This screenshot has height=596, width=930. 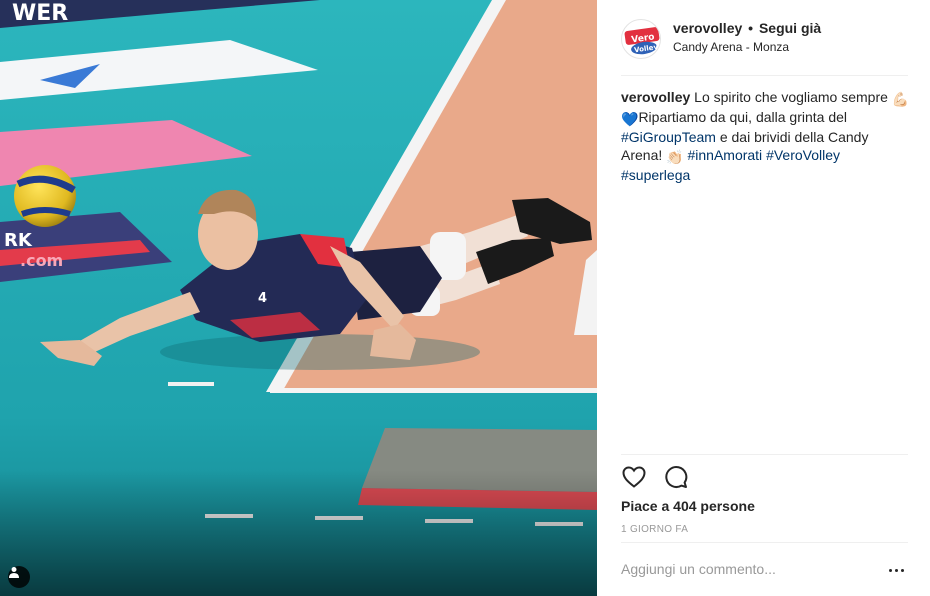 I want to click on caption-text: Ripartiamo da qui, dalla grinta del, so click(x=743, y=117).